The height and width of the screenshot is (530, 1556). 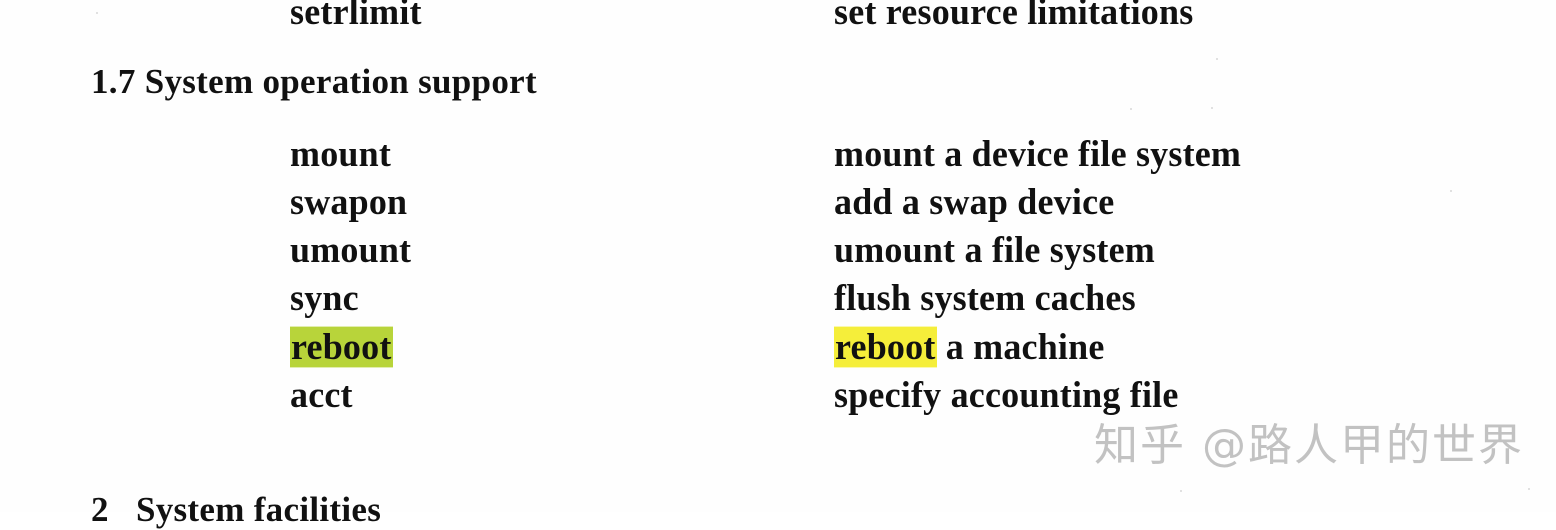 What do you see at coordinates (1020, 347) in the screenshot?
I see `description-reboot-rest: a machine` at bounding box center [1020, 347].